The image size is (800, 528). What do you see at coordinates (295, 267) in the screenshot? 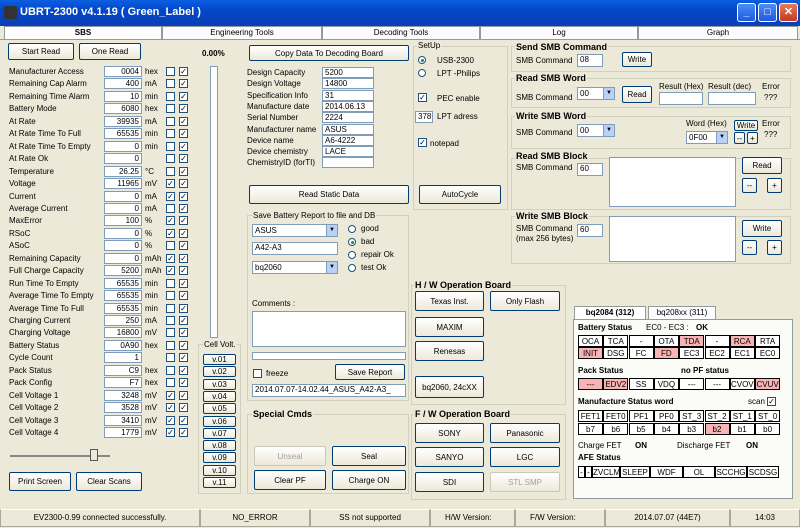
I see `chip-select: bq2060 ▼` at bounding box center [295, 267].